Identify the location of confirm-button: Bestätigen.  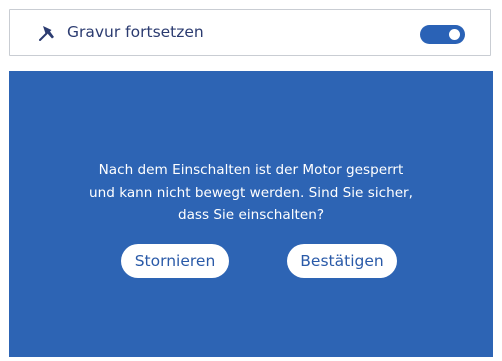
(342, 261).